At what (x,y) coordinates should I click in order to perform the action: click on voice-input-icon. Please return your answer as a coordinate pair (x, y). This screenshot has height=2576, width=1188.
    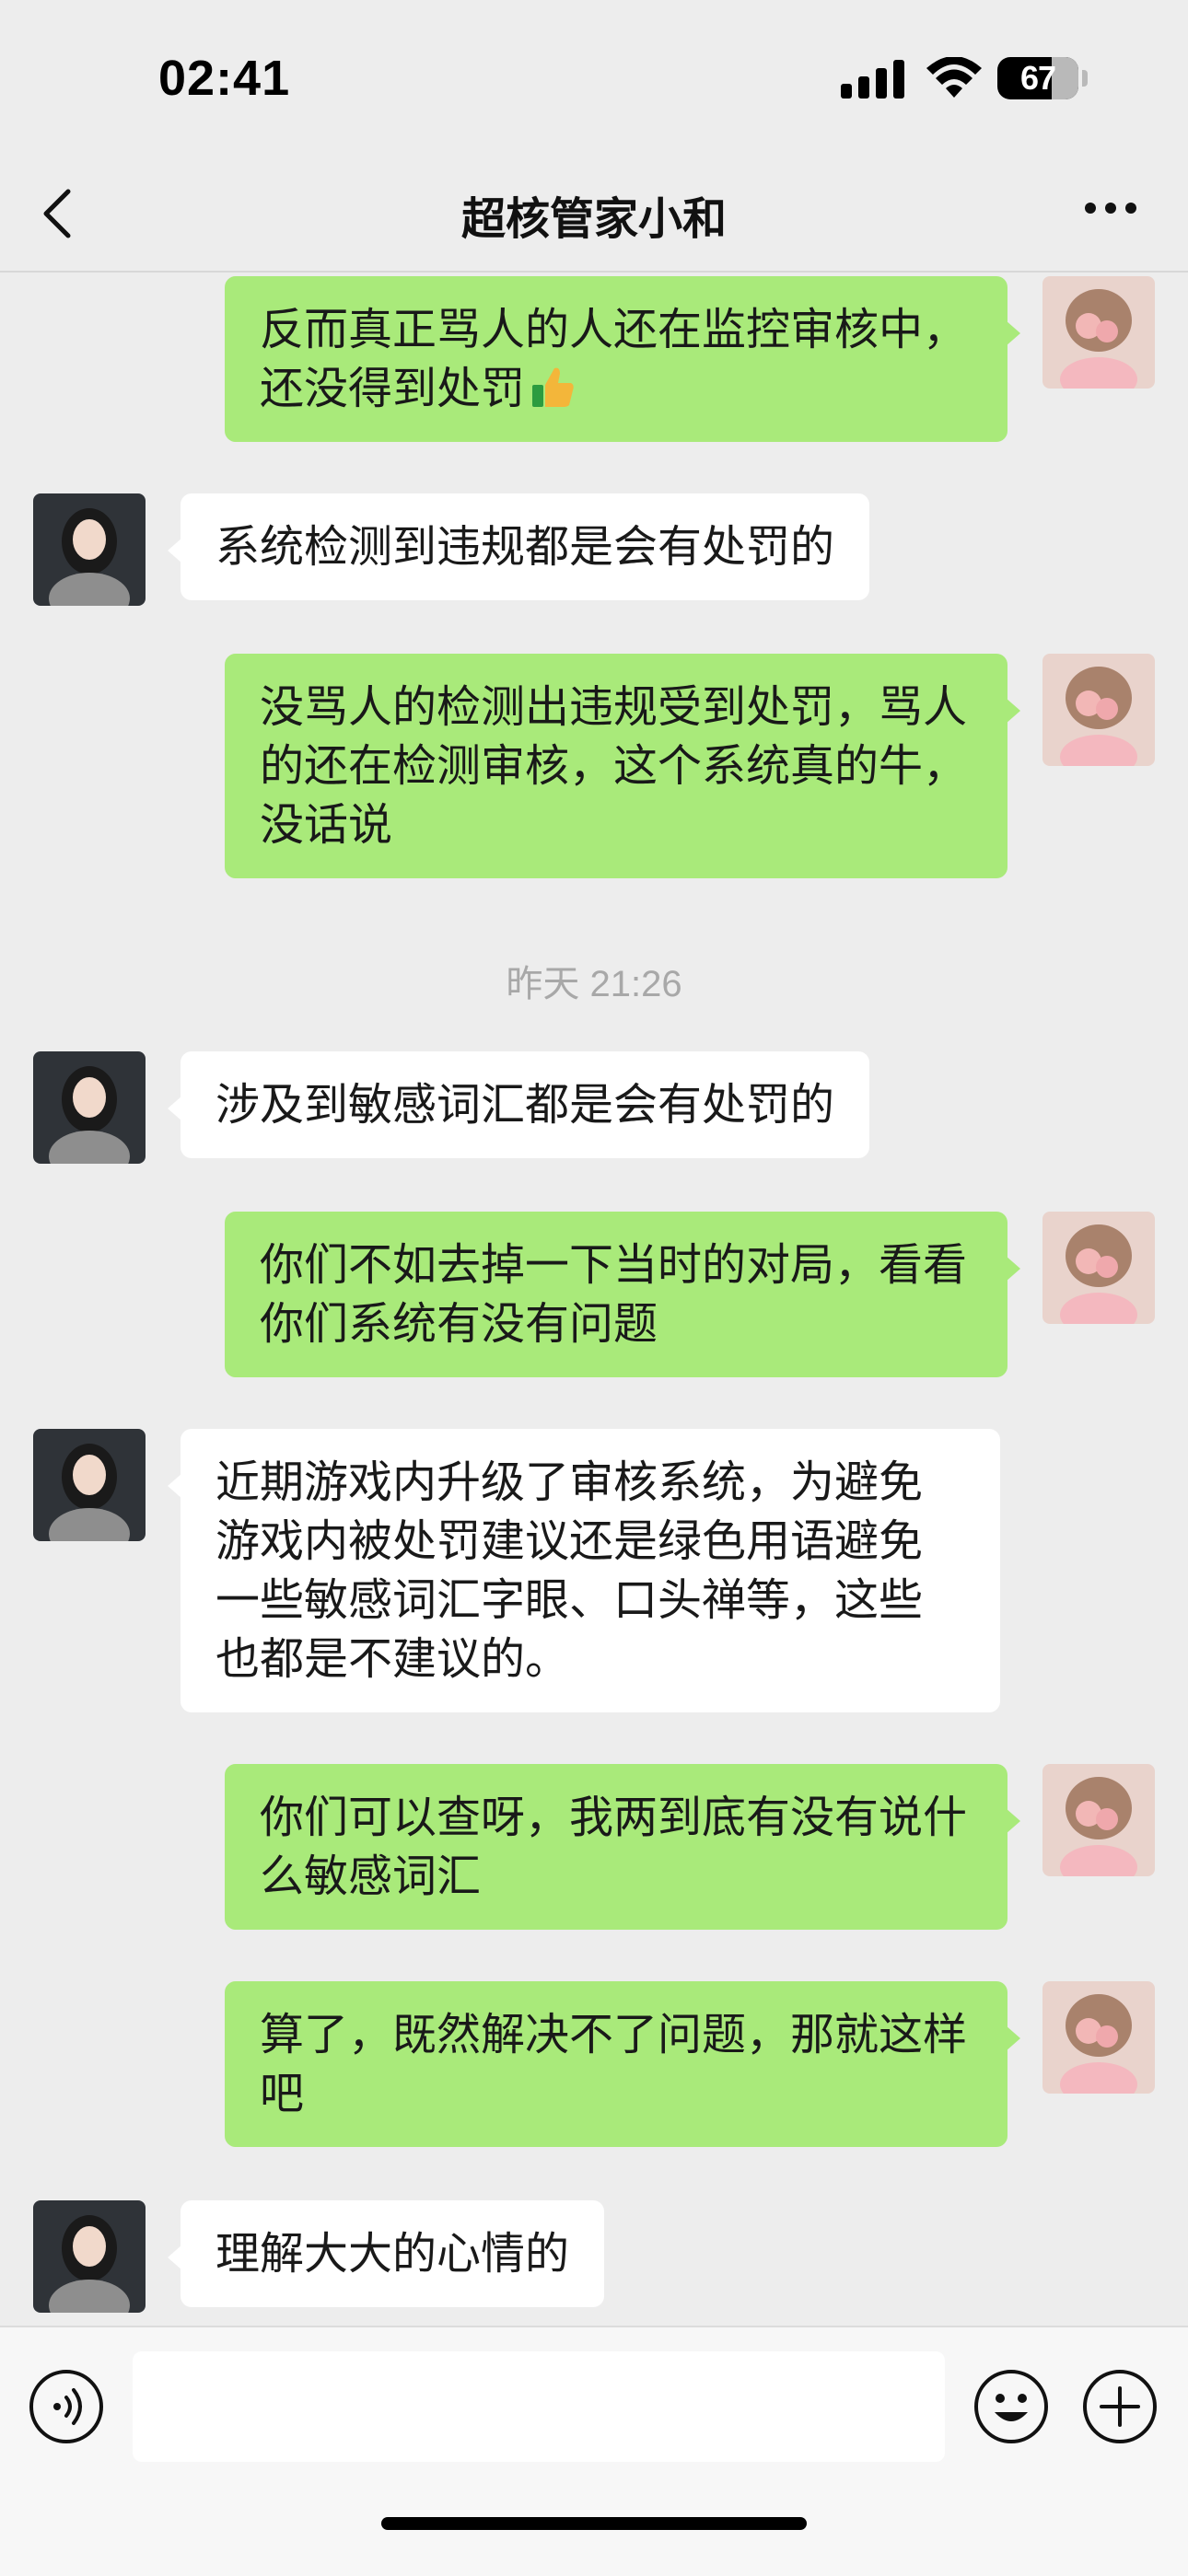
    Looking at the image, I should click on (66, 2406).